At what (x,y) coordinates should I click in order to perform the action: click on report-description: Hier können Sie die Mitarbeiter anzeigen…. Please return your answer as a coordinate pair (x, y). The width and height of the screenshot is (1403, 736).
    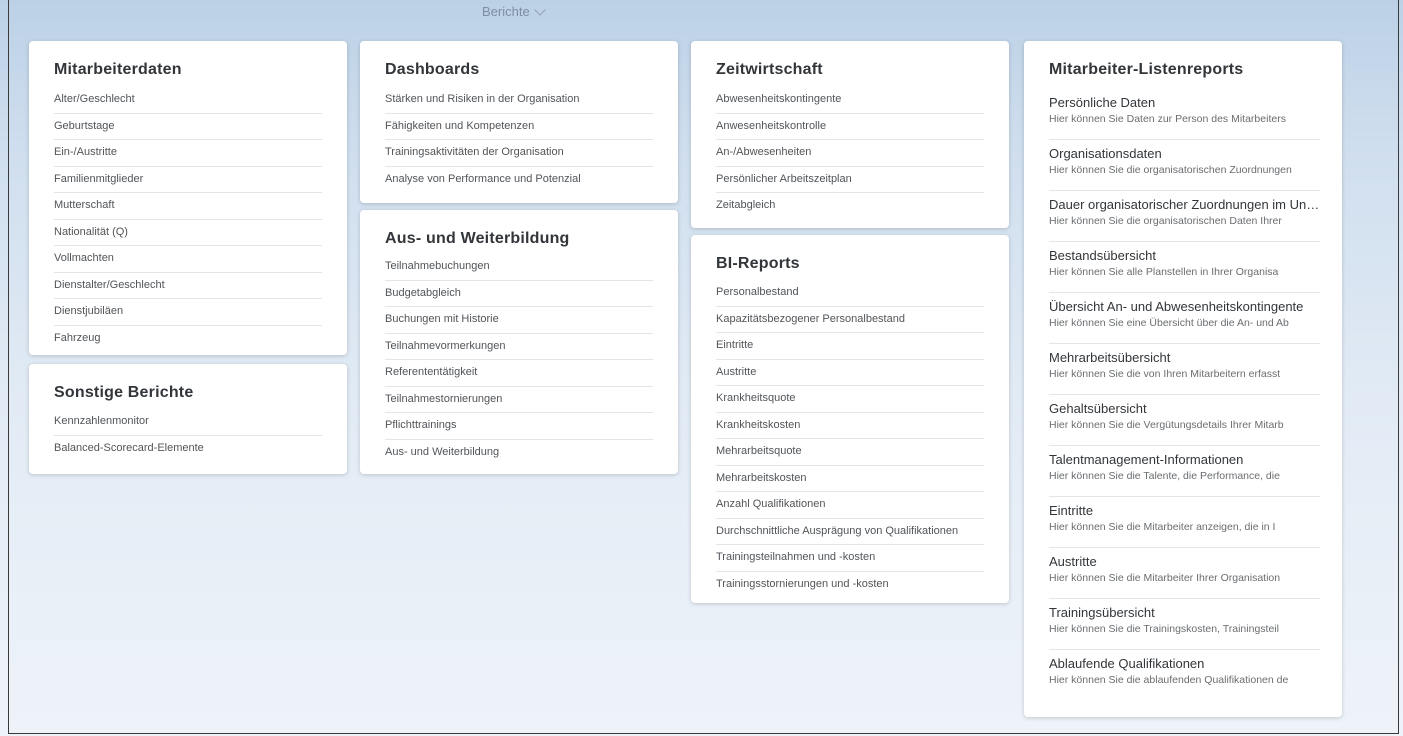
    Looking at the image, I should click on (1162, 527).